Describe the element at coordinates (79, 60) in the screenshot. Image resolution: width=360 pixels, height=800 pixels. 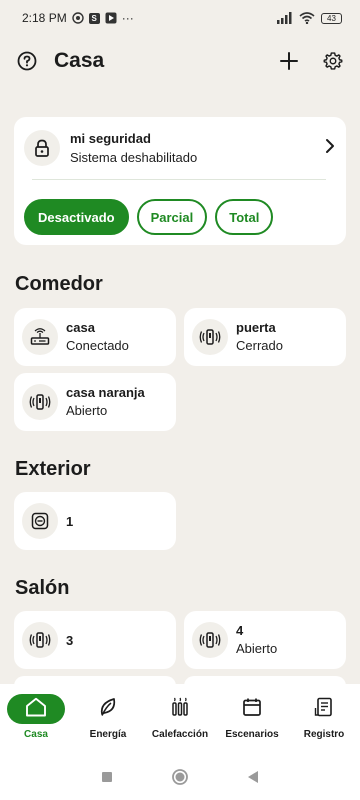
I see `page-title: Casa` at that location.